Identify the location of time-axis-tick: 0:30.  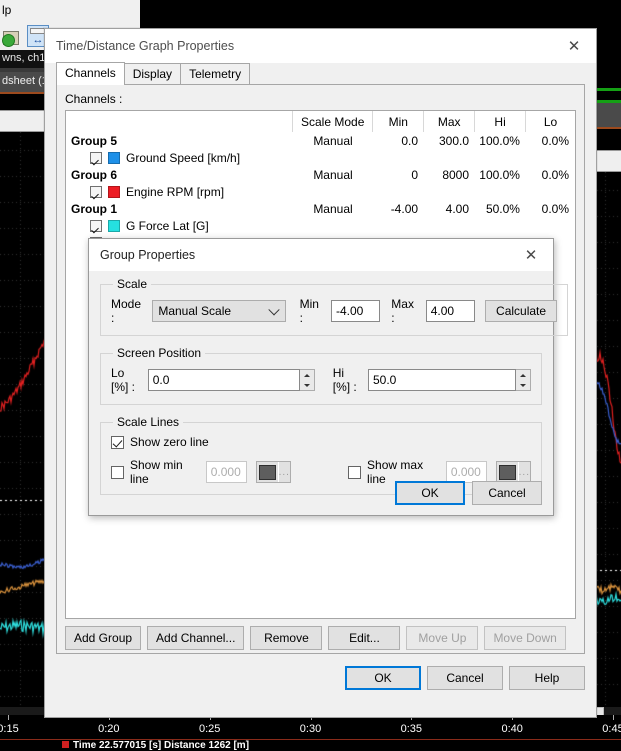
(310, 729).